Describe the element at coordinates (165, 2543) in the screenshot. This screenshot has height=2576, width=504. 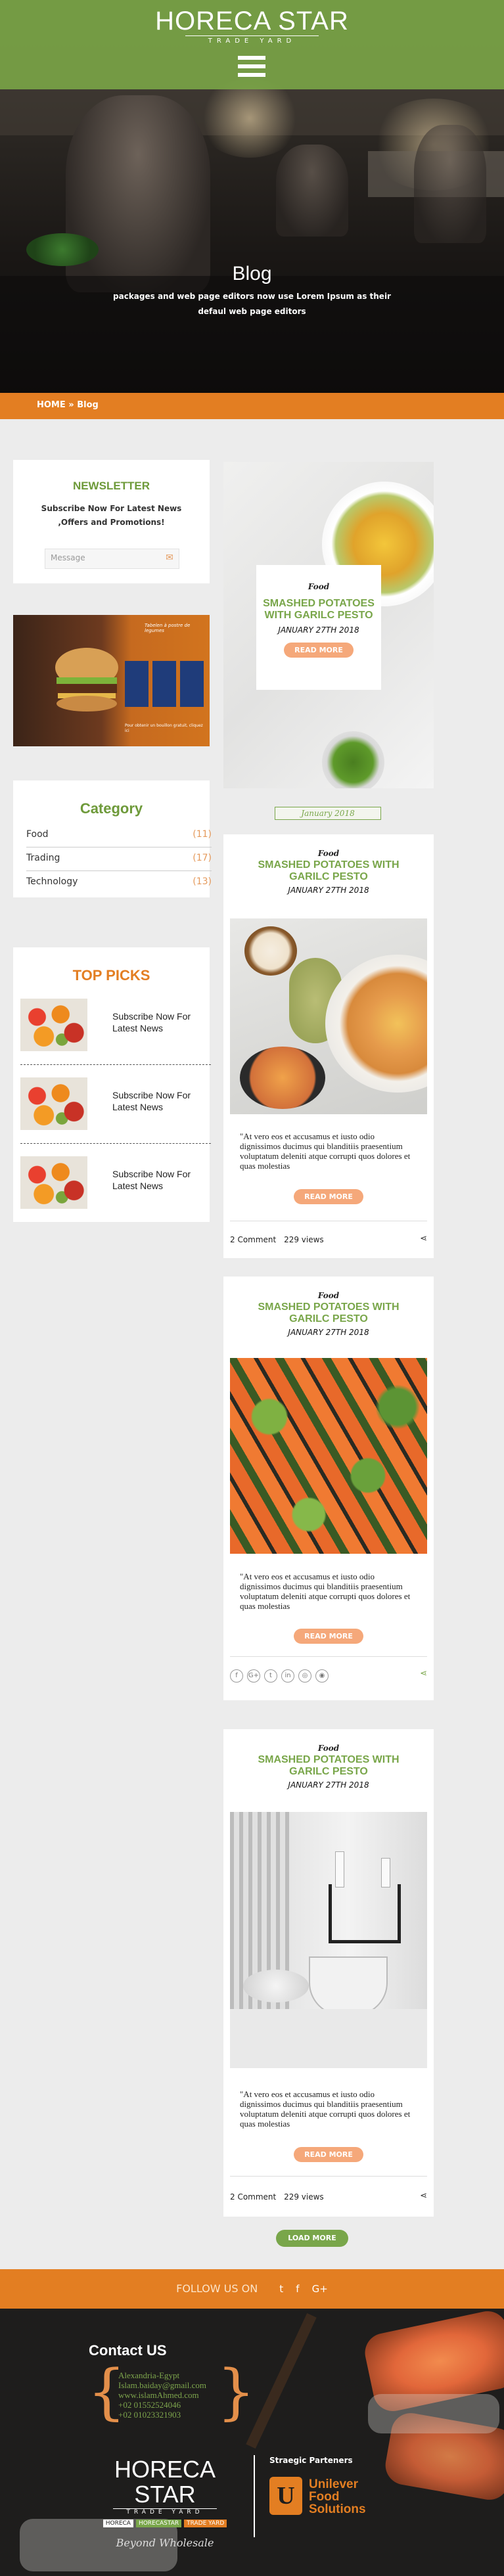
I see `footer-slogan: Beyond Wholesale` at that location.